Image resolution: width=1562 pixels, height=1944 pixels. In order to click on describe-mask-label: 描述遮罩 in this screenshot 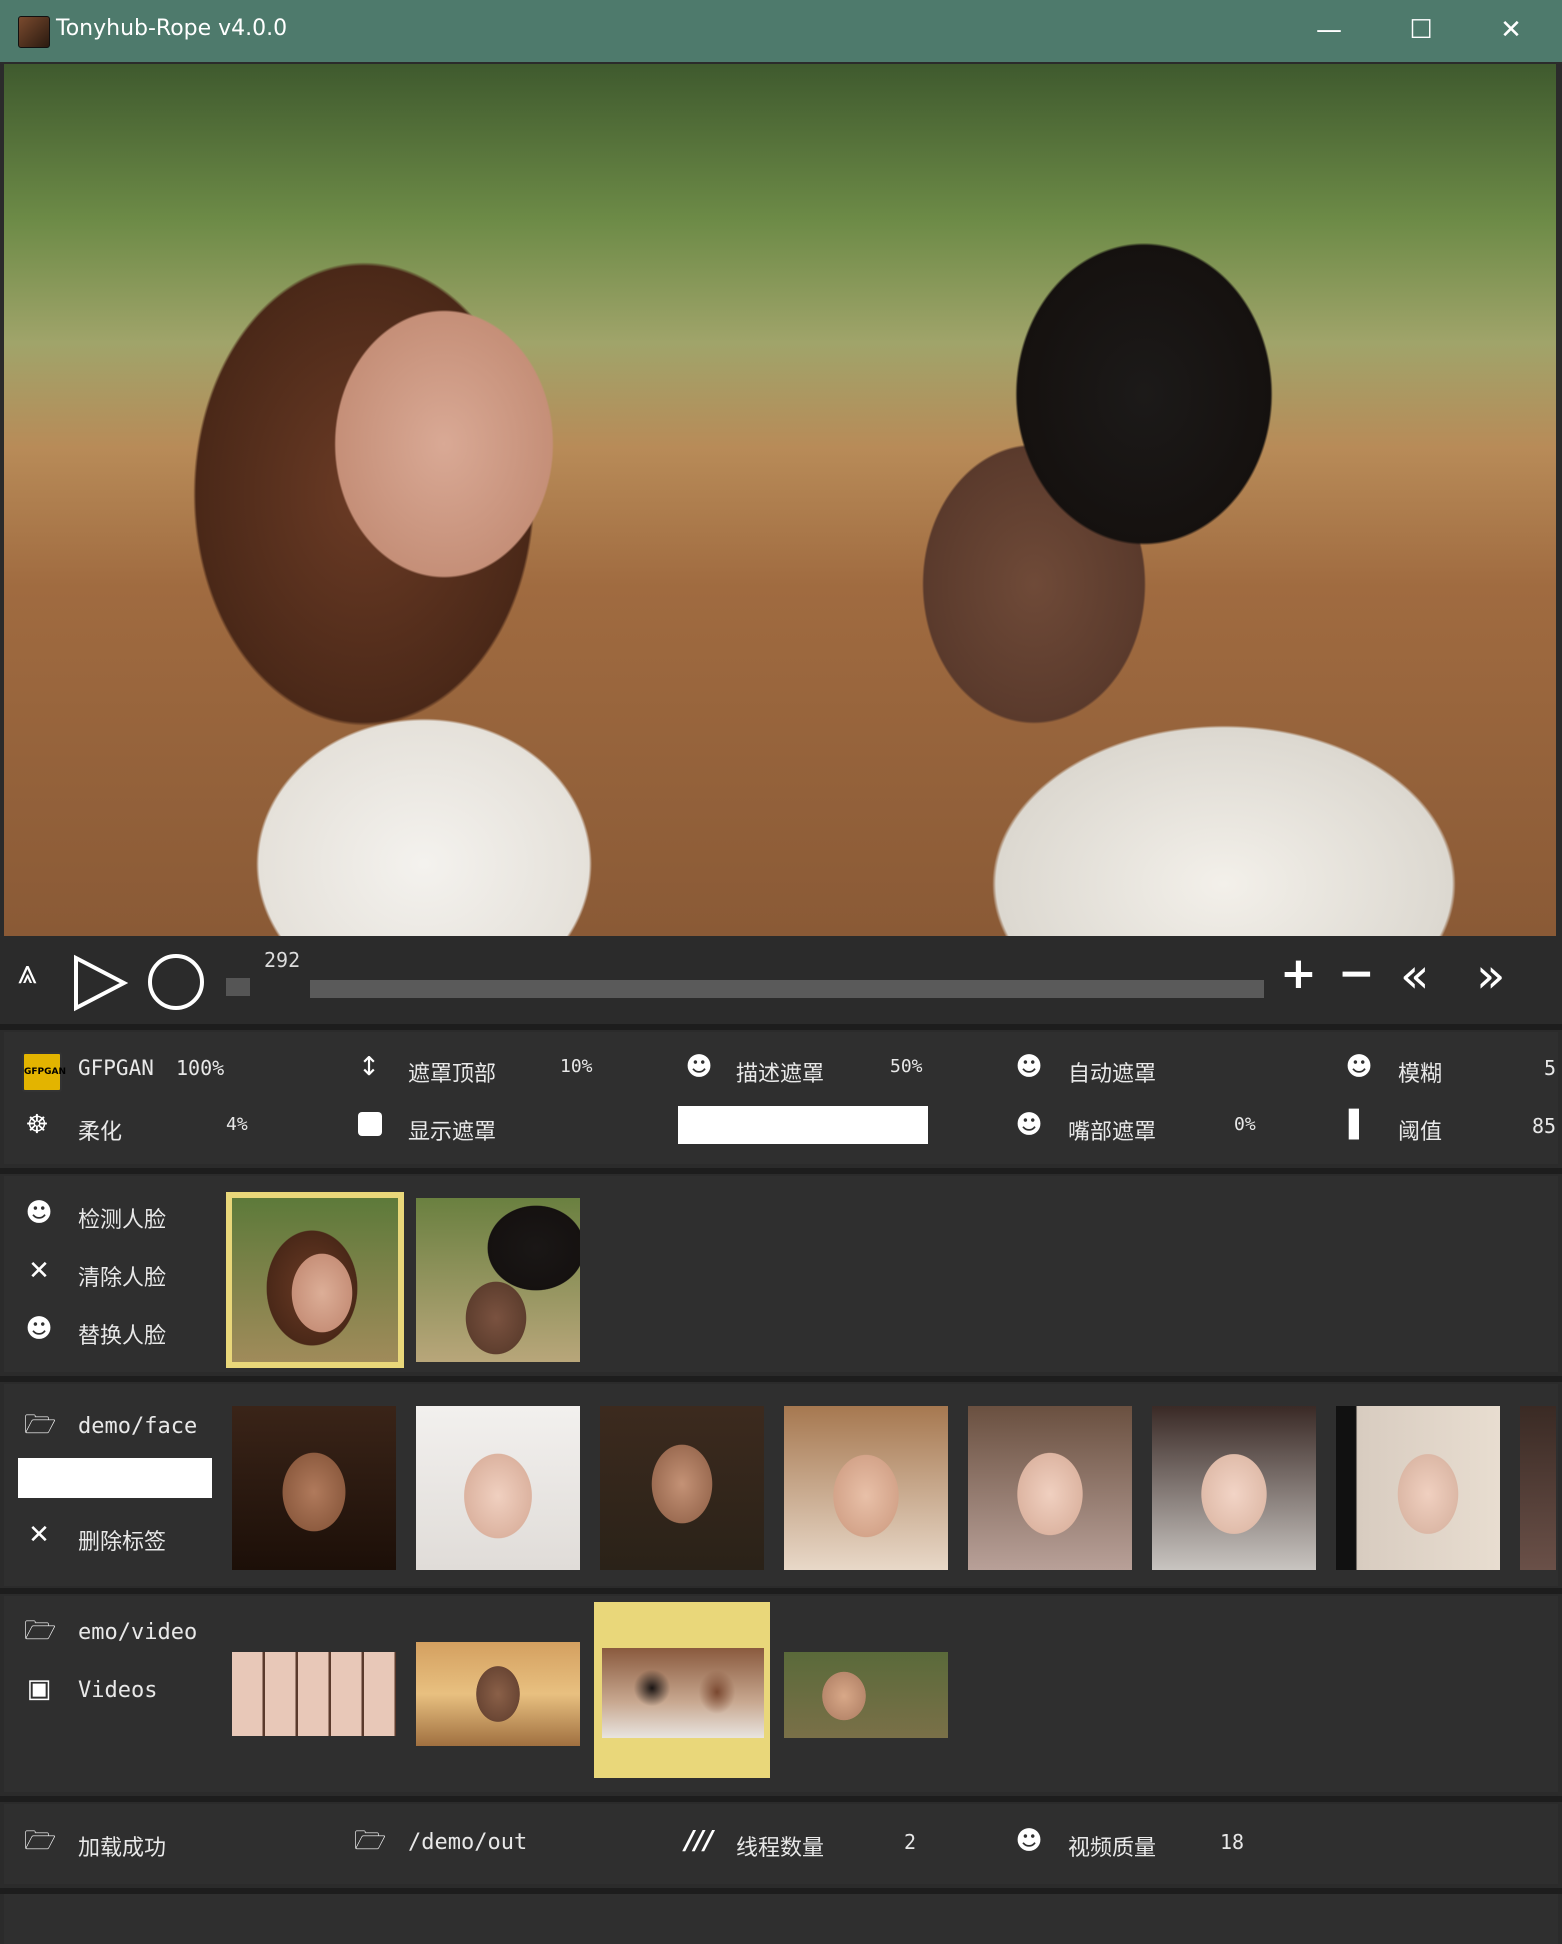, I will do `click(780, 1072)`.